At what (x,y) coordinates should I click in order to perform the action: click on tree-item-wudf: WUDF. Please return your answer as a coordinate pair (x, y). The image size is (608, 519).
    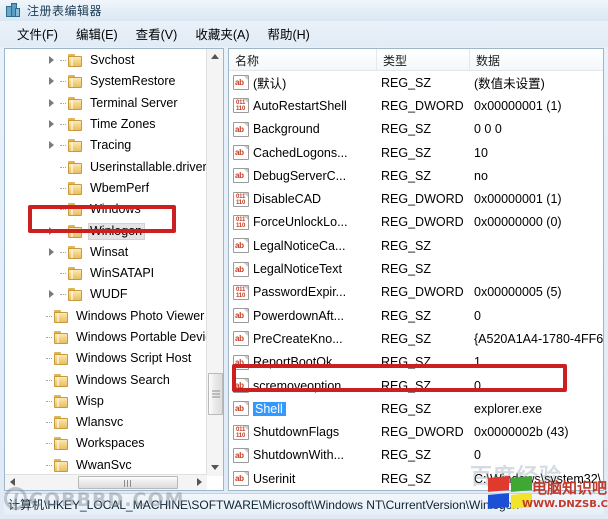
    Looking at the image, I should click on (106, 294).